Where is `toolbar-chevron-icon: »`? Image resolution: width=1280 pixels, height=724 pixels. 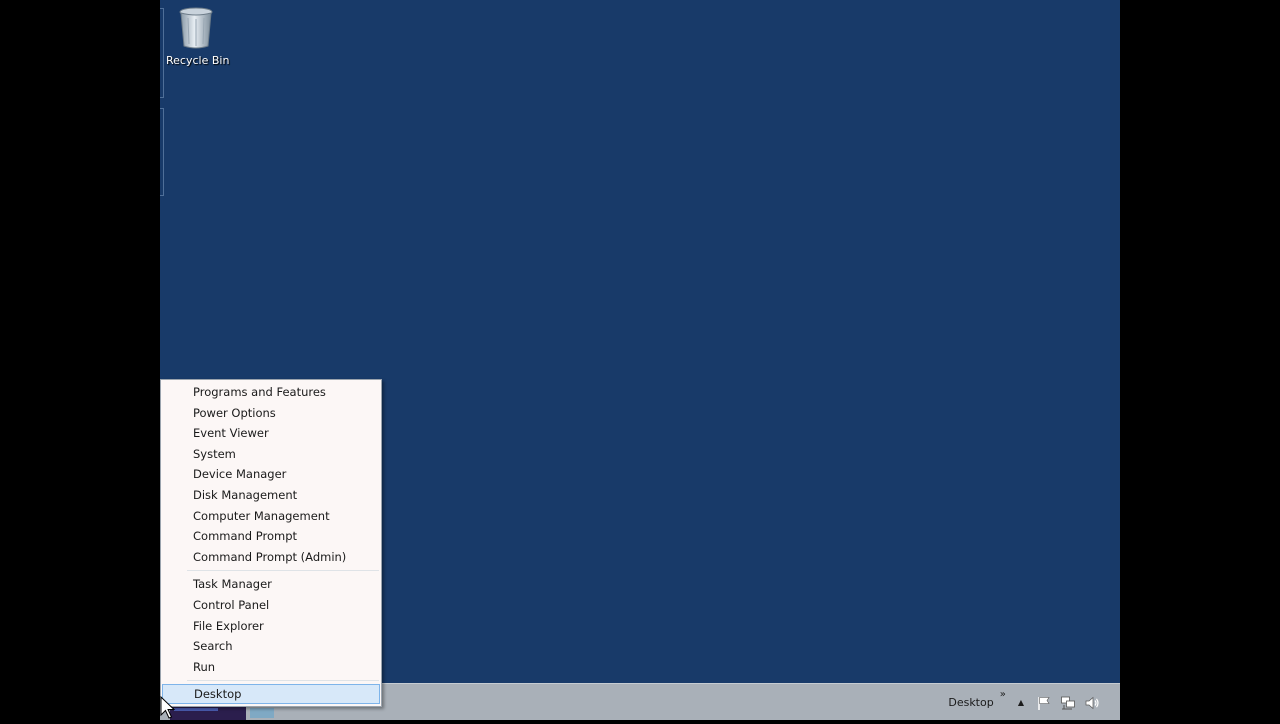
toolbar-chevron-icon: » is located at coordinates (1003, 694).